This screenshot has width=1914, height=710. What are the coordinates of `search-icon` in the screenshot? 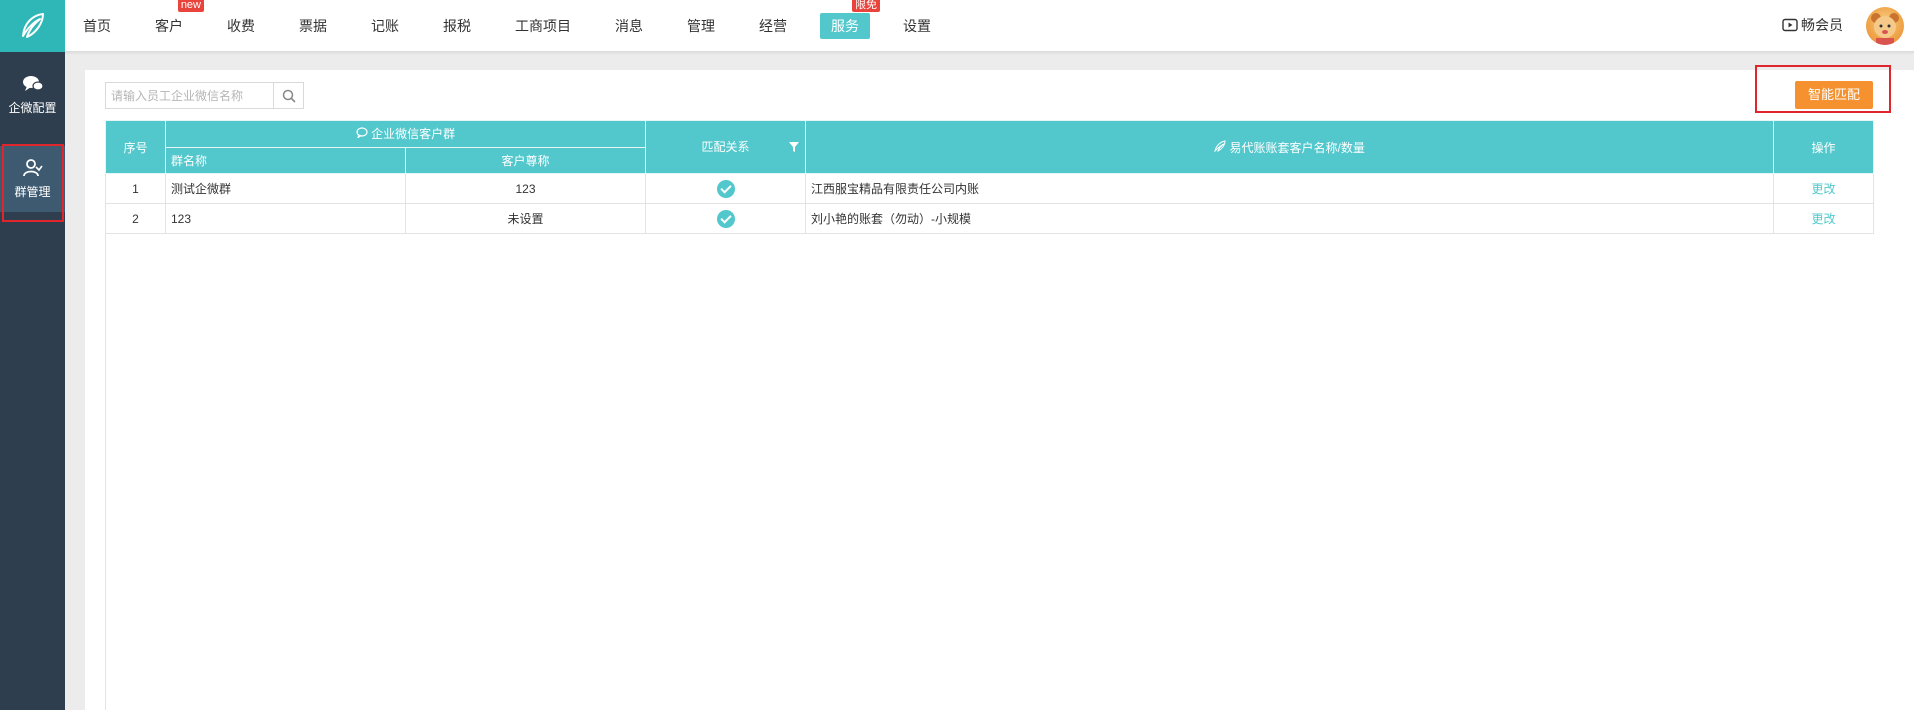 It's located at (289, 96).